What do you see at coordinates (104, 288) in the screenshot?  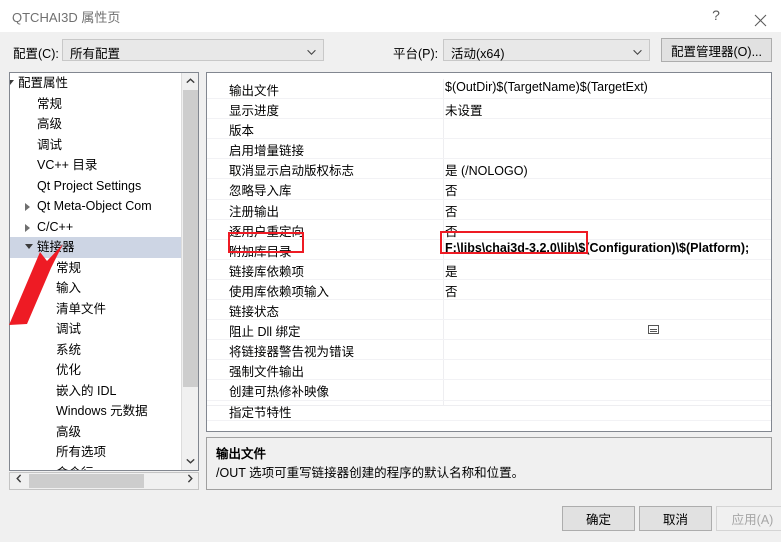 I see `tree-item: 输入` at bounding box center [104, 288].